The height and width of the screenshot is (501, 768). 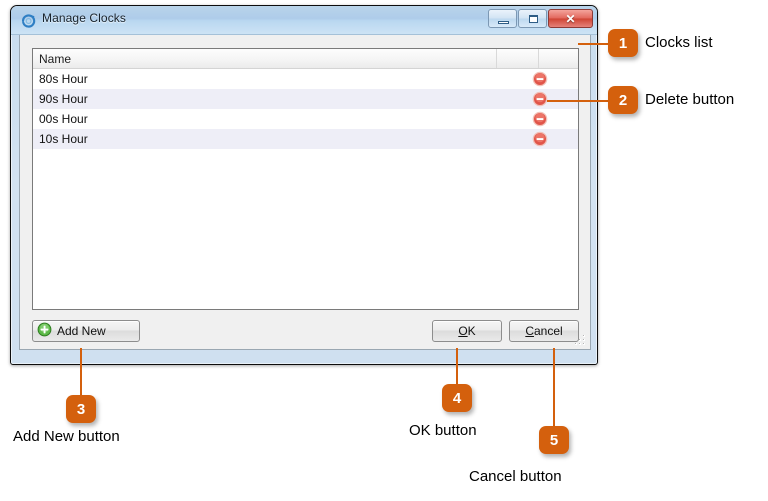 I want to click on add-new-button: Add New, so click(x=86, y=331).